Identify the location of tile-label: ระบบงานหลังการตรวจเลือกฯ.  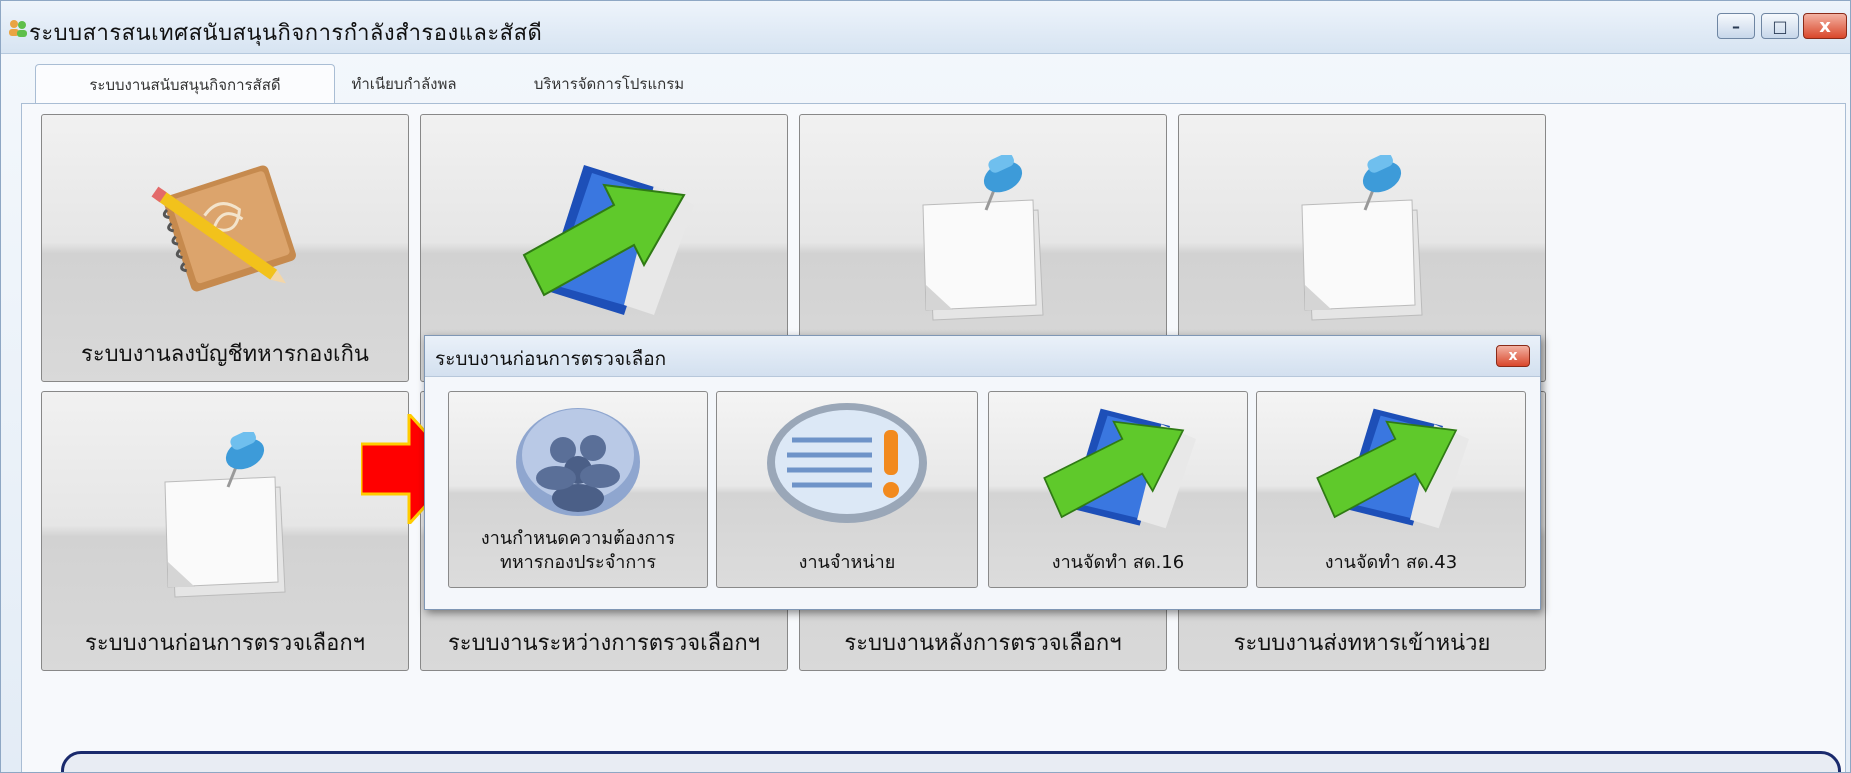
(983, 643).